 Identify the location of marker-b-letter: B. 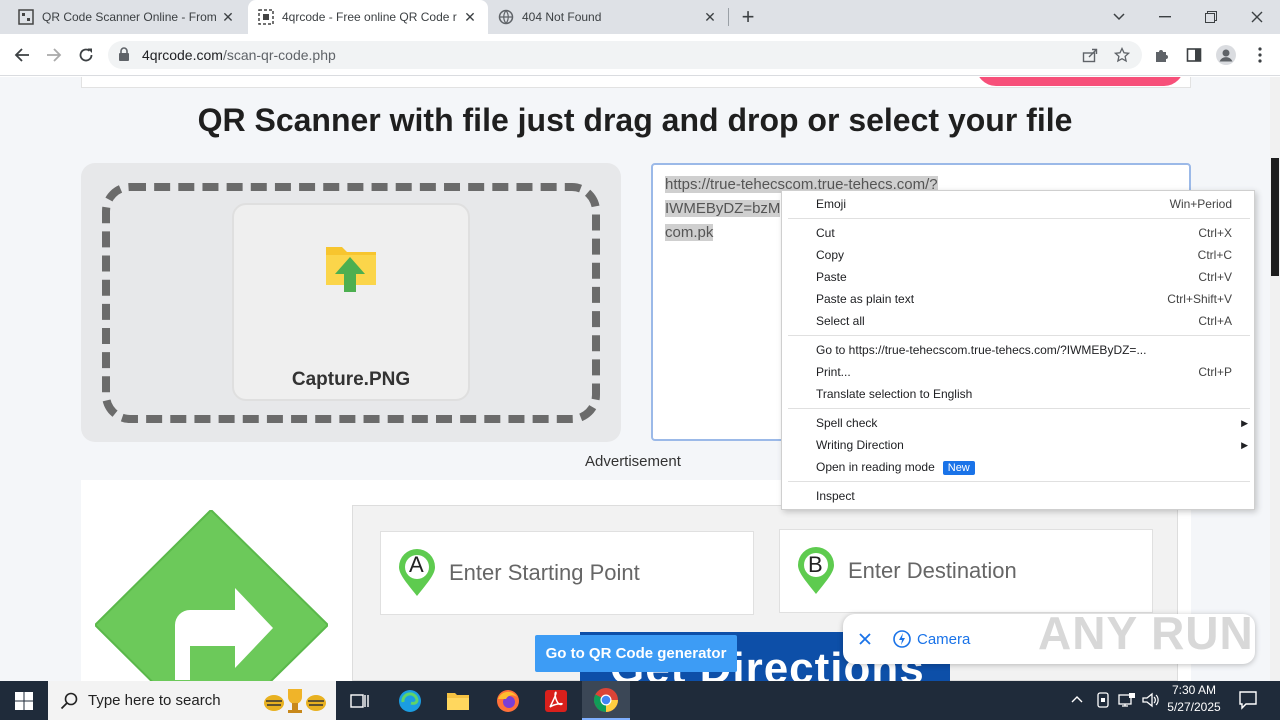
(815, 564).